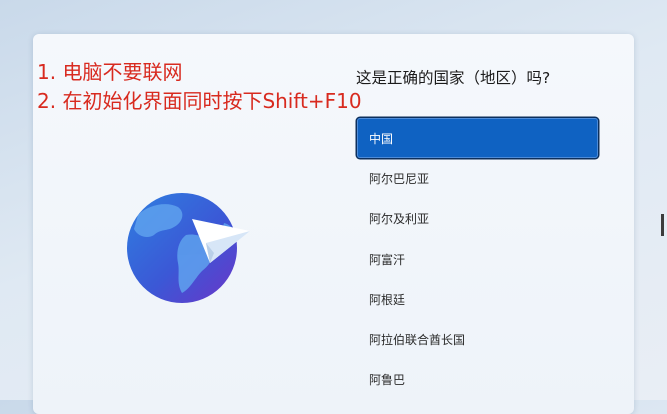 This screenshot has width=667, height=414. I want to click on annotation-step-1: 1. 电脑不要联网, so click(110, 72).